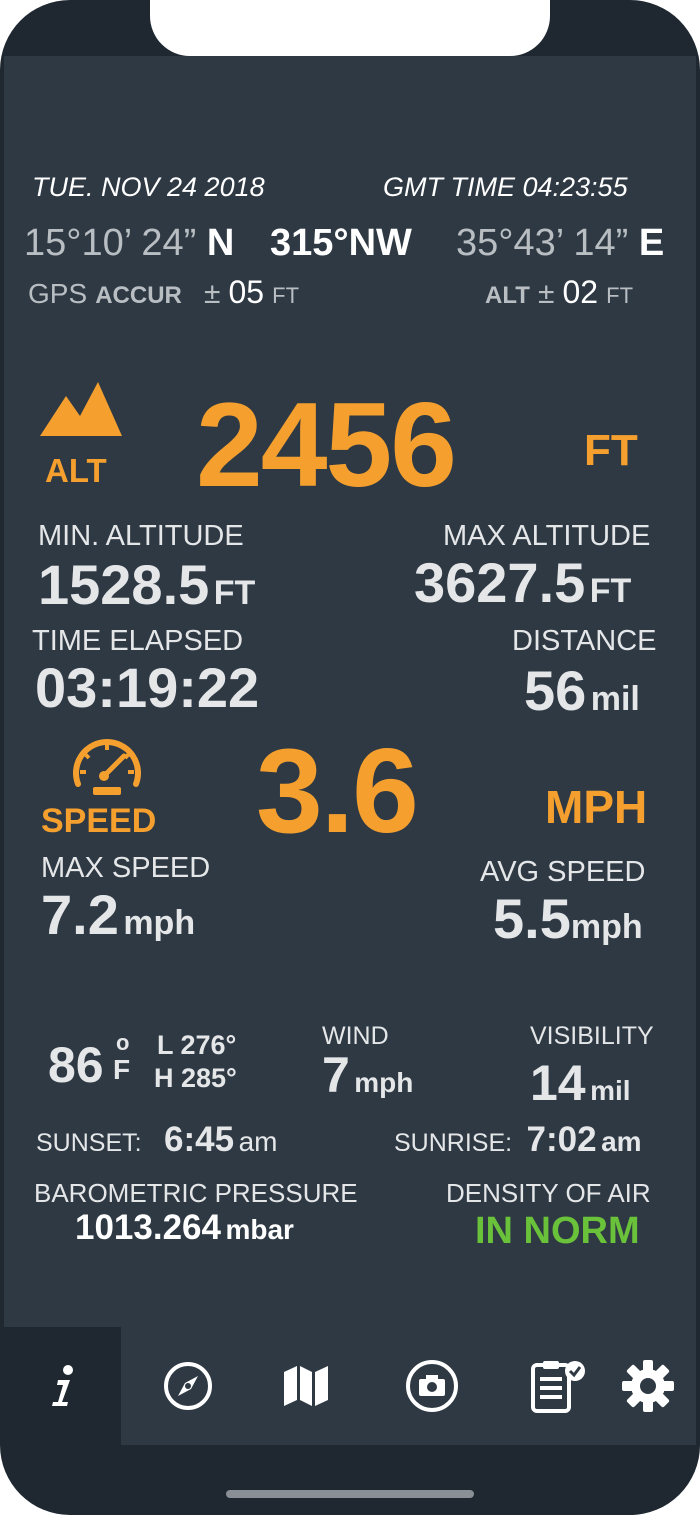 The image size is (700, 1515). I want to click on speed-value: 3.6, so click(337, 791).